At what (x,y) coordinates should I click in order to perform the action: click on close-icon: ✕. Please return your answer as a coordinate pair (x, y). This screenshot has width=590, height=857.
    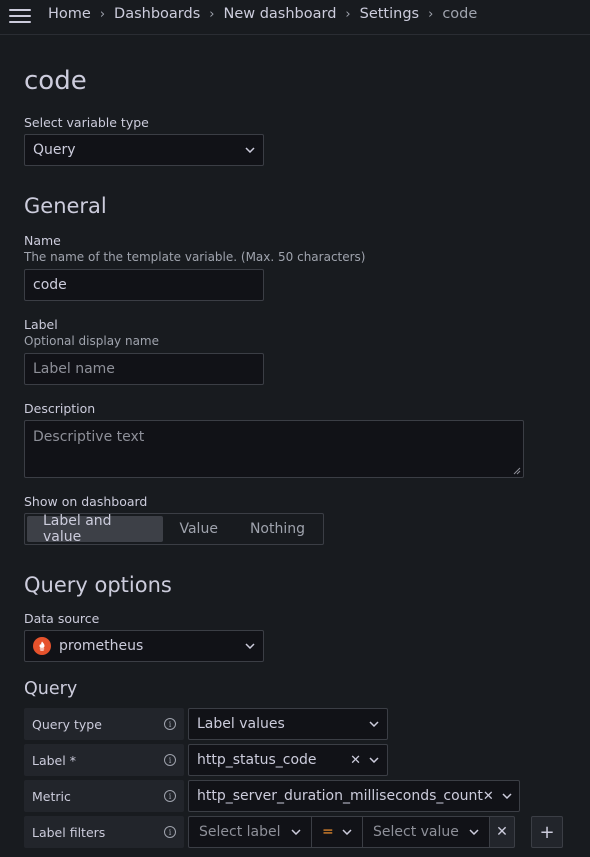
    Looking at the image, I should click on (502, 832).